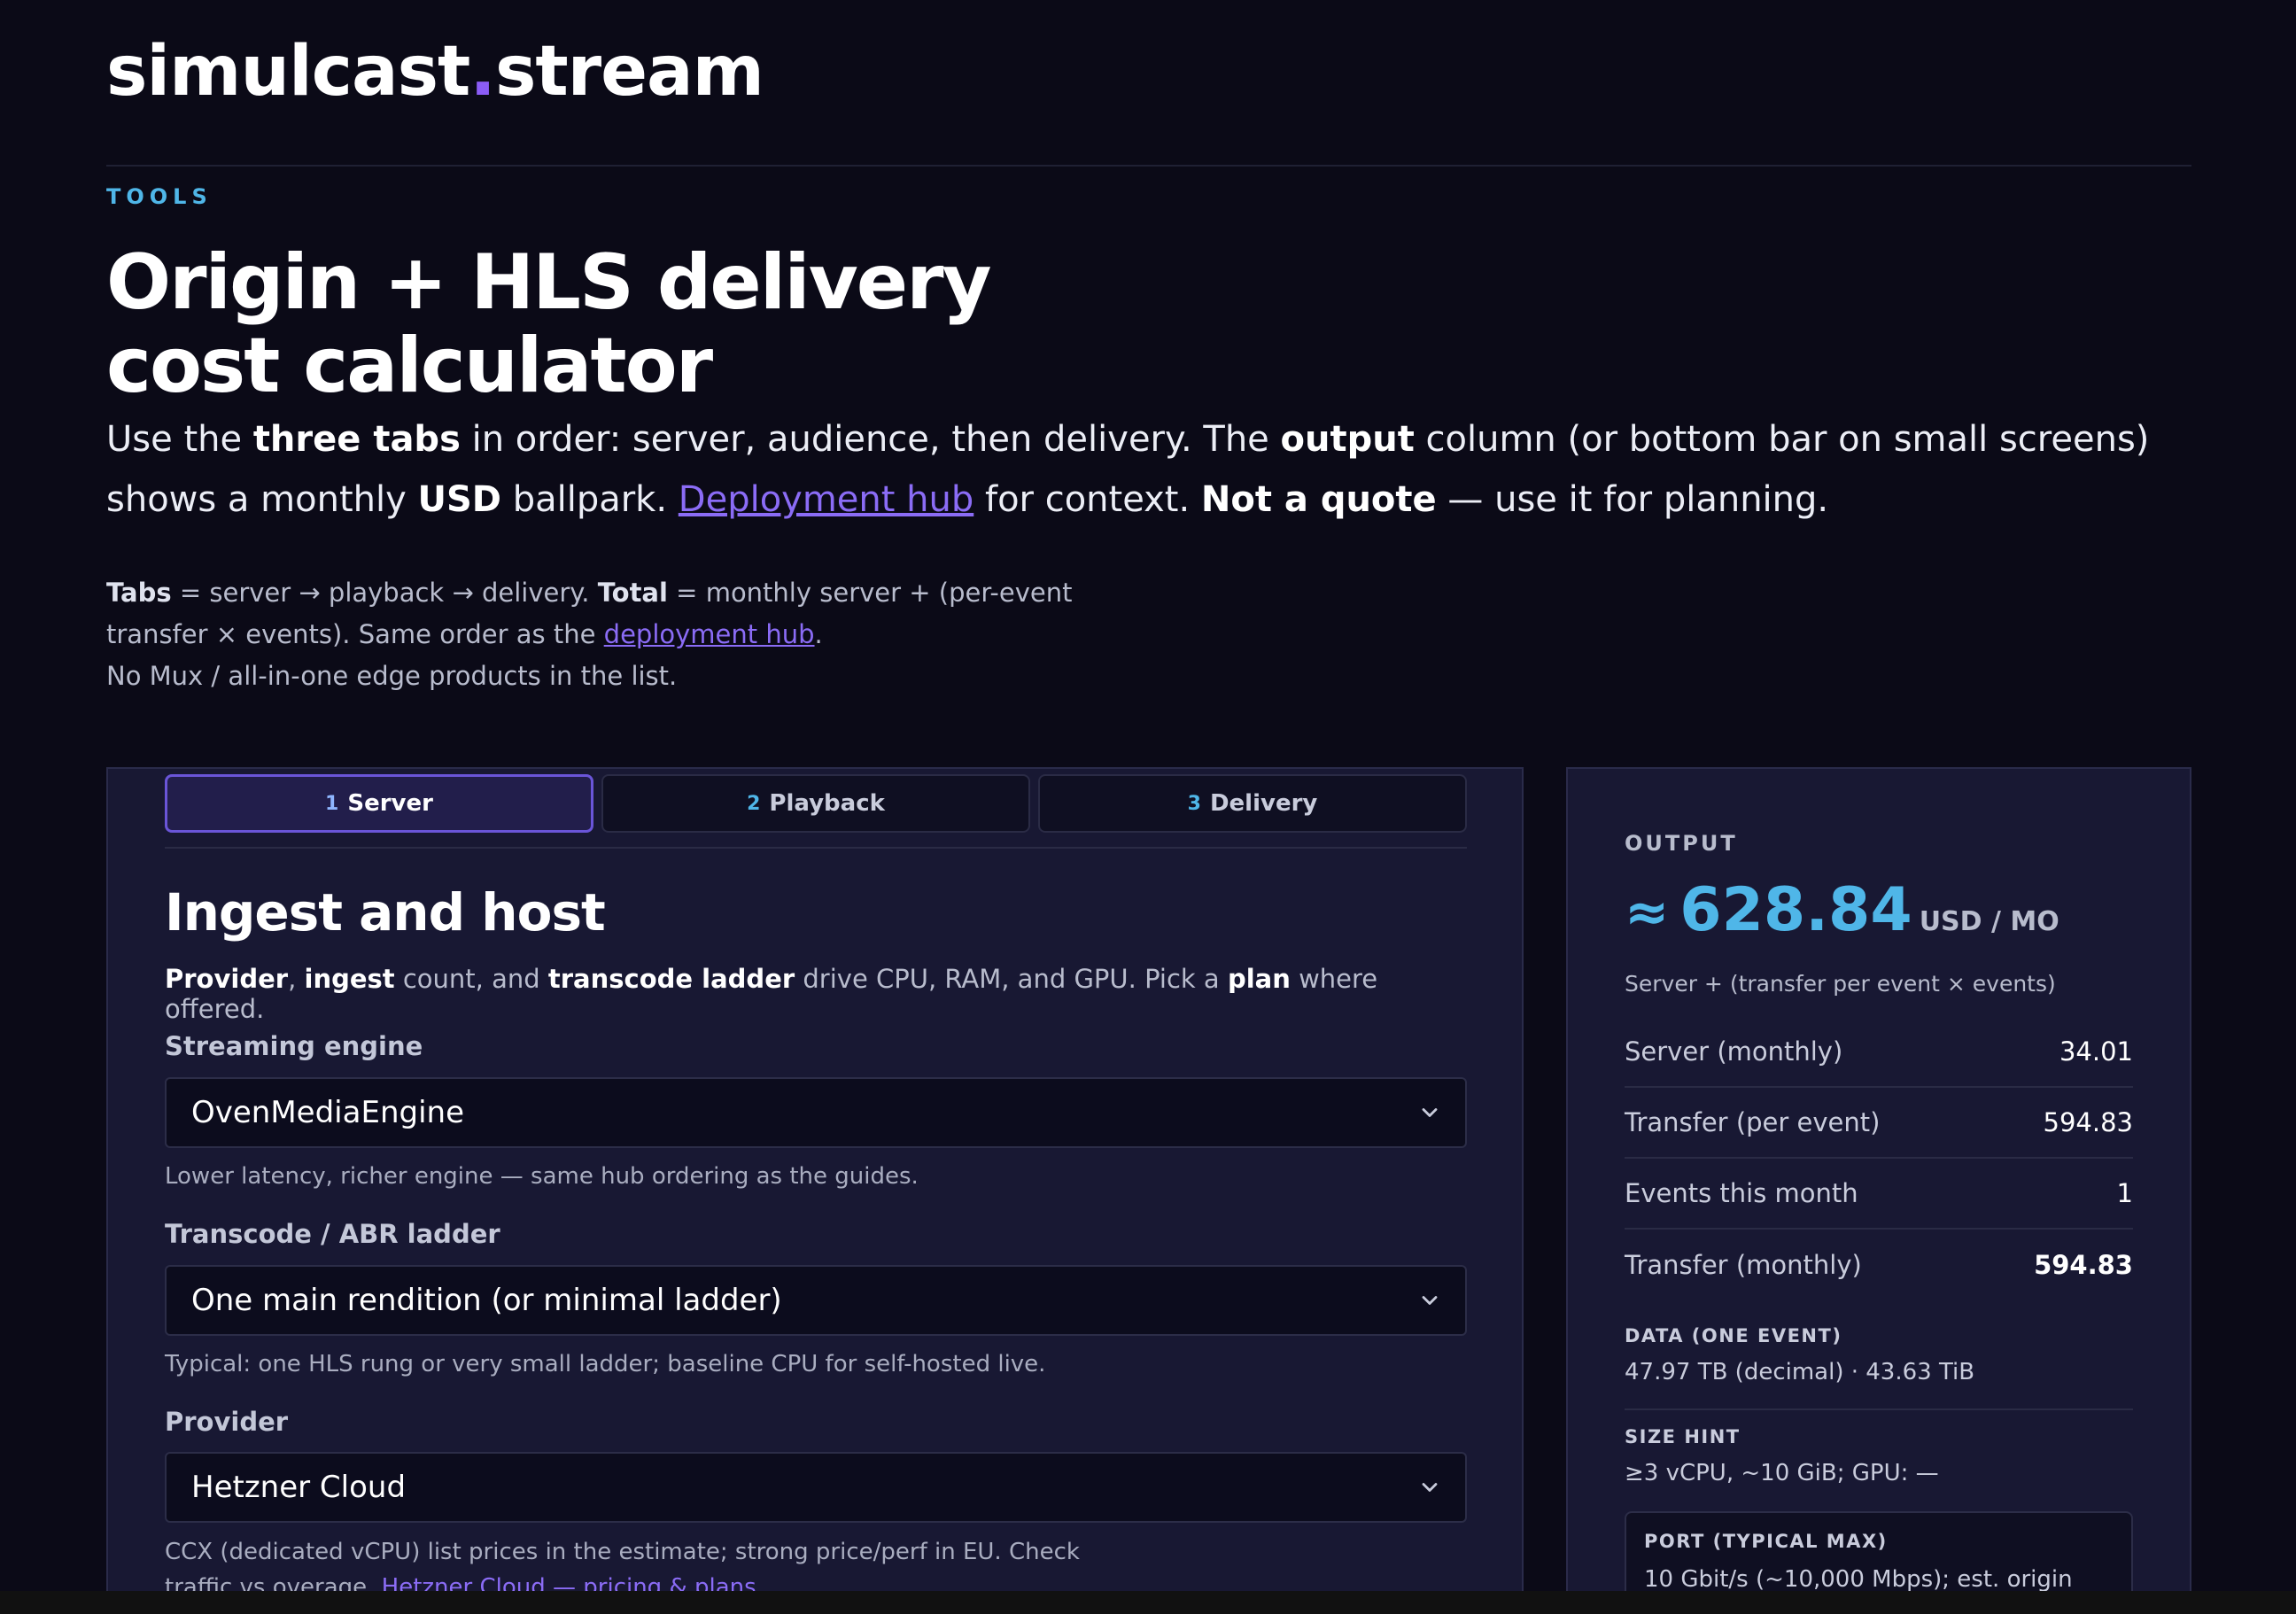 This screenshot has width=2296, height=1614. Describe the element at coordinates (1742, 1193) in the screenshot. I see `row-label: Events this month` at that location.